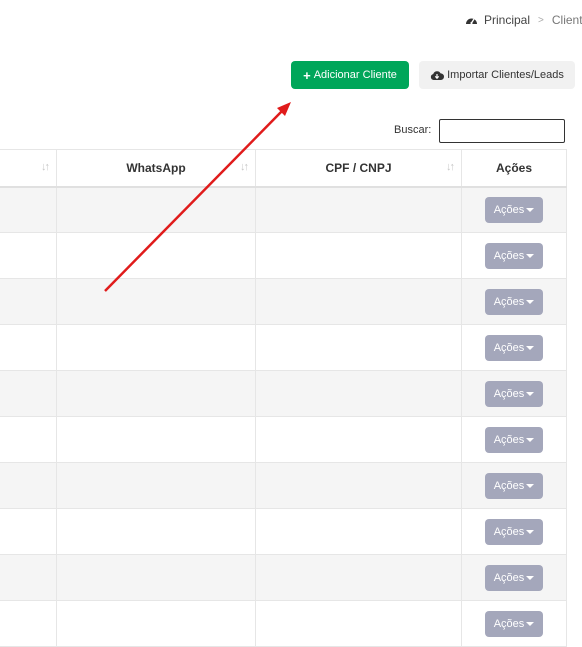 The height and width of the screenshot is (647, 582). What do you see at coordinates (505, 75) in the screenshot?
I see `import-clients-label: Importar Clientes/Leads` at bounding box center [505, 75].